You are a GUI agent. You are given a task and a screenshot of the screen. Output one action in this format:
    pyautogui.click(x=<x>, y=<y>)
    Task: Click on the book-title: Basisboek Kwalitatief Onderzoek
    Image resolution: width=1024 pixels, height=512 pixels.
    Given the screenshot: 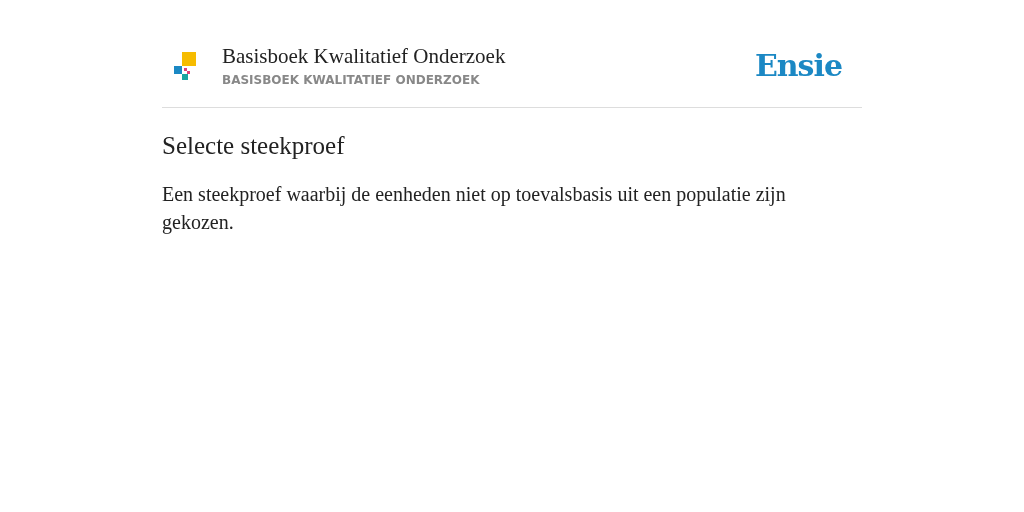 What is the action you would take?
    pyautogui.click(x=364, y=56)
    